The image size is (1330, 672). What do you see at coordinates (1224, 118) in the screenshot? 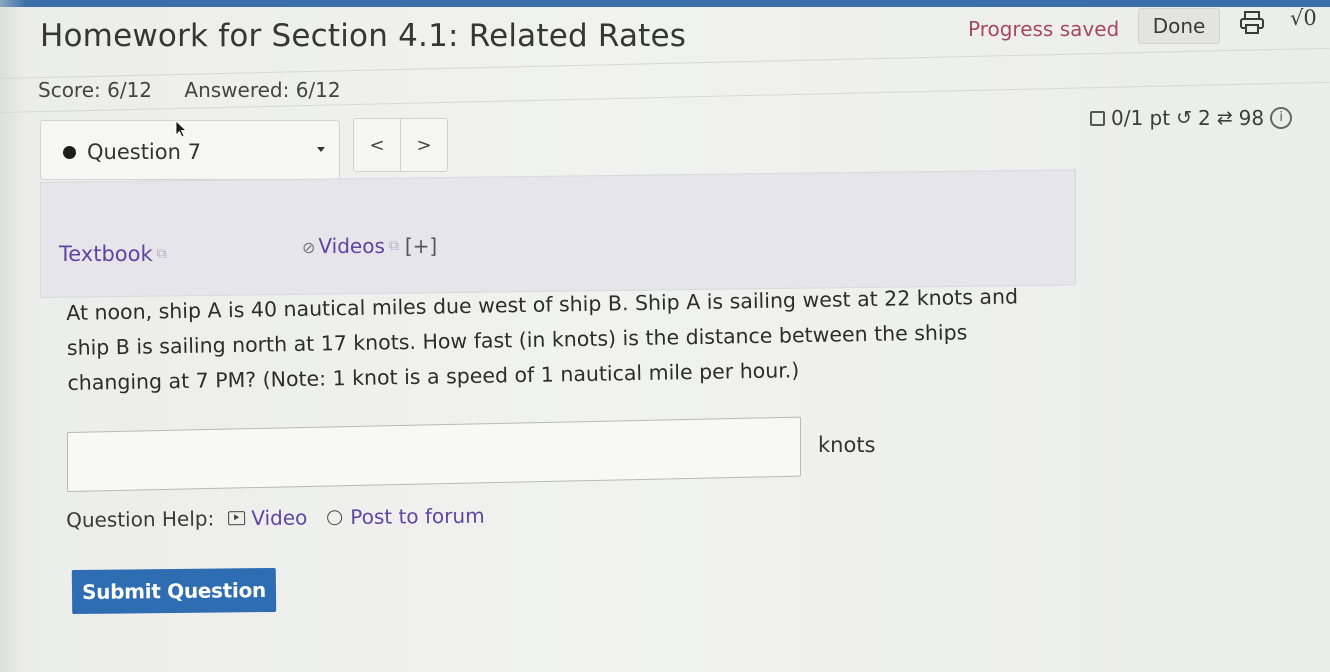
I see `version-icon: ⇄` at bounding box center [1224, 118].